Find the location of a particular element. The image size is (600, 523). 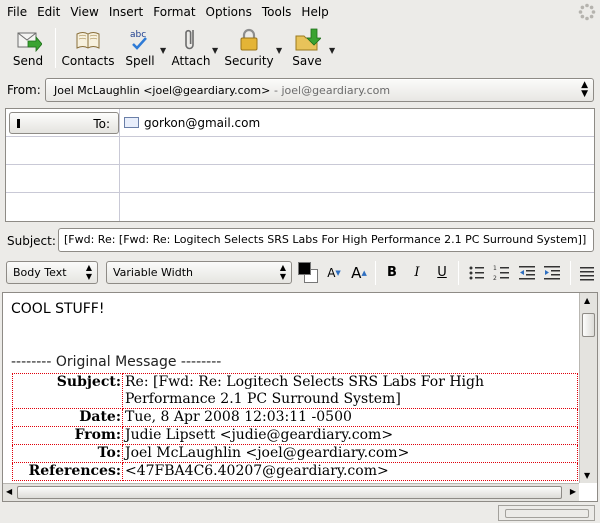

menu-view: View is located at coordinates (84, 12).